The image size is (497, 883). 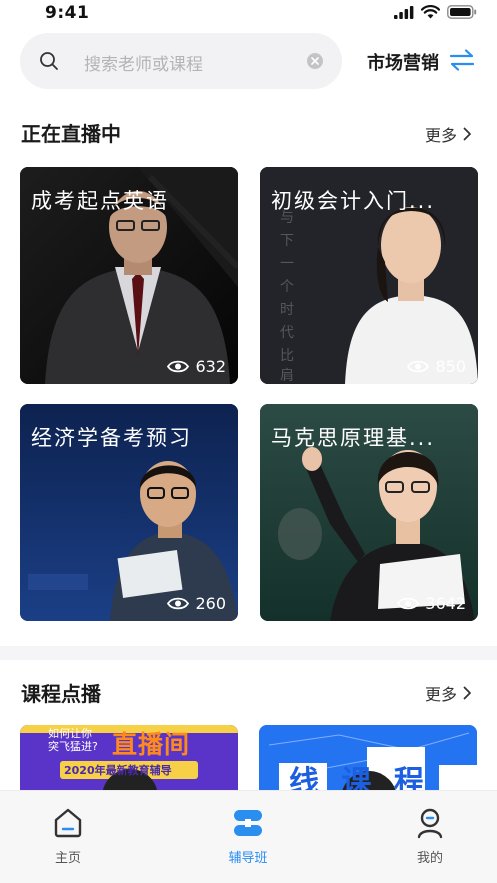 I want to click on battery-icon, so click(x=462, y=12).